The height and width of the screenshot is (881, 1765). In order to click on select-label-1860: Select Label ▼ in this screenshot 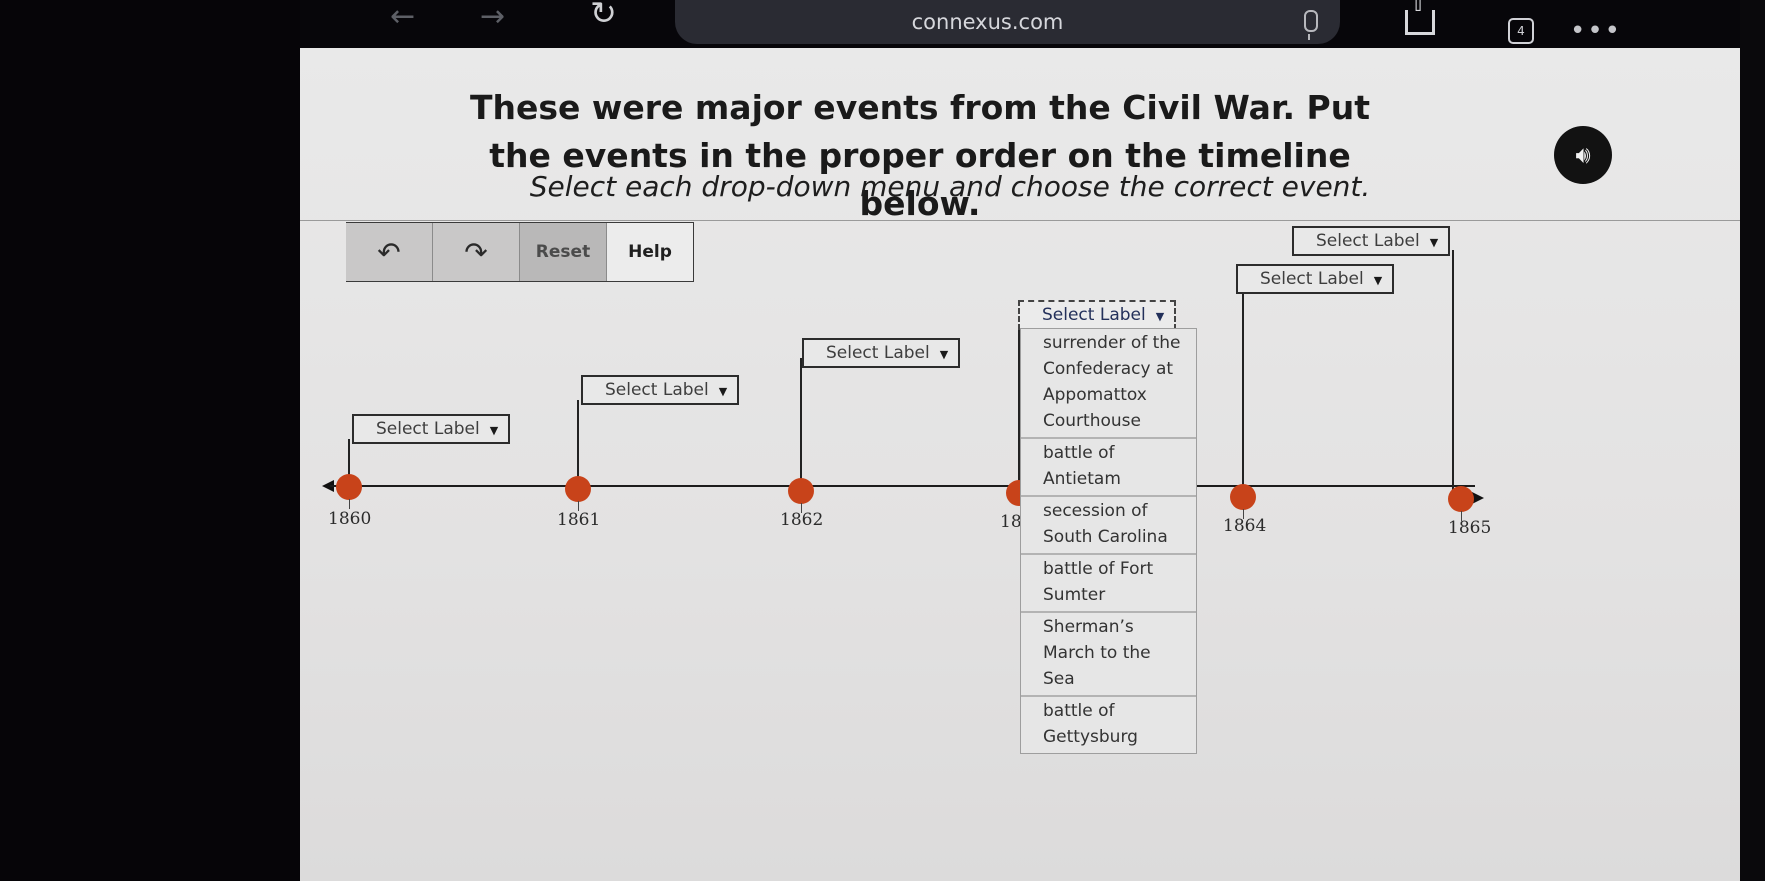, I will do `click(431, 429)`.